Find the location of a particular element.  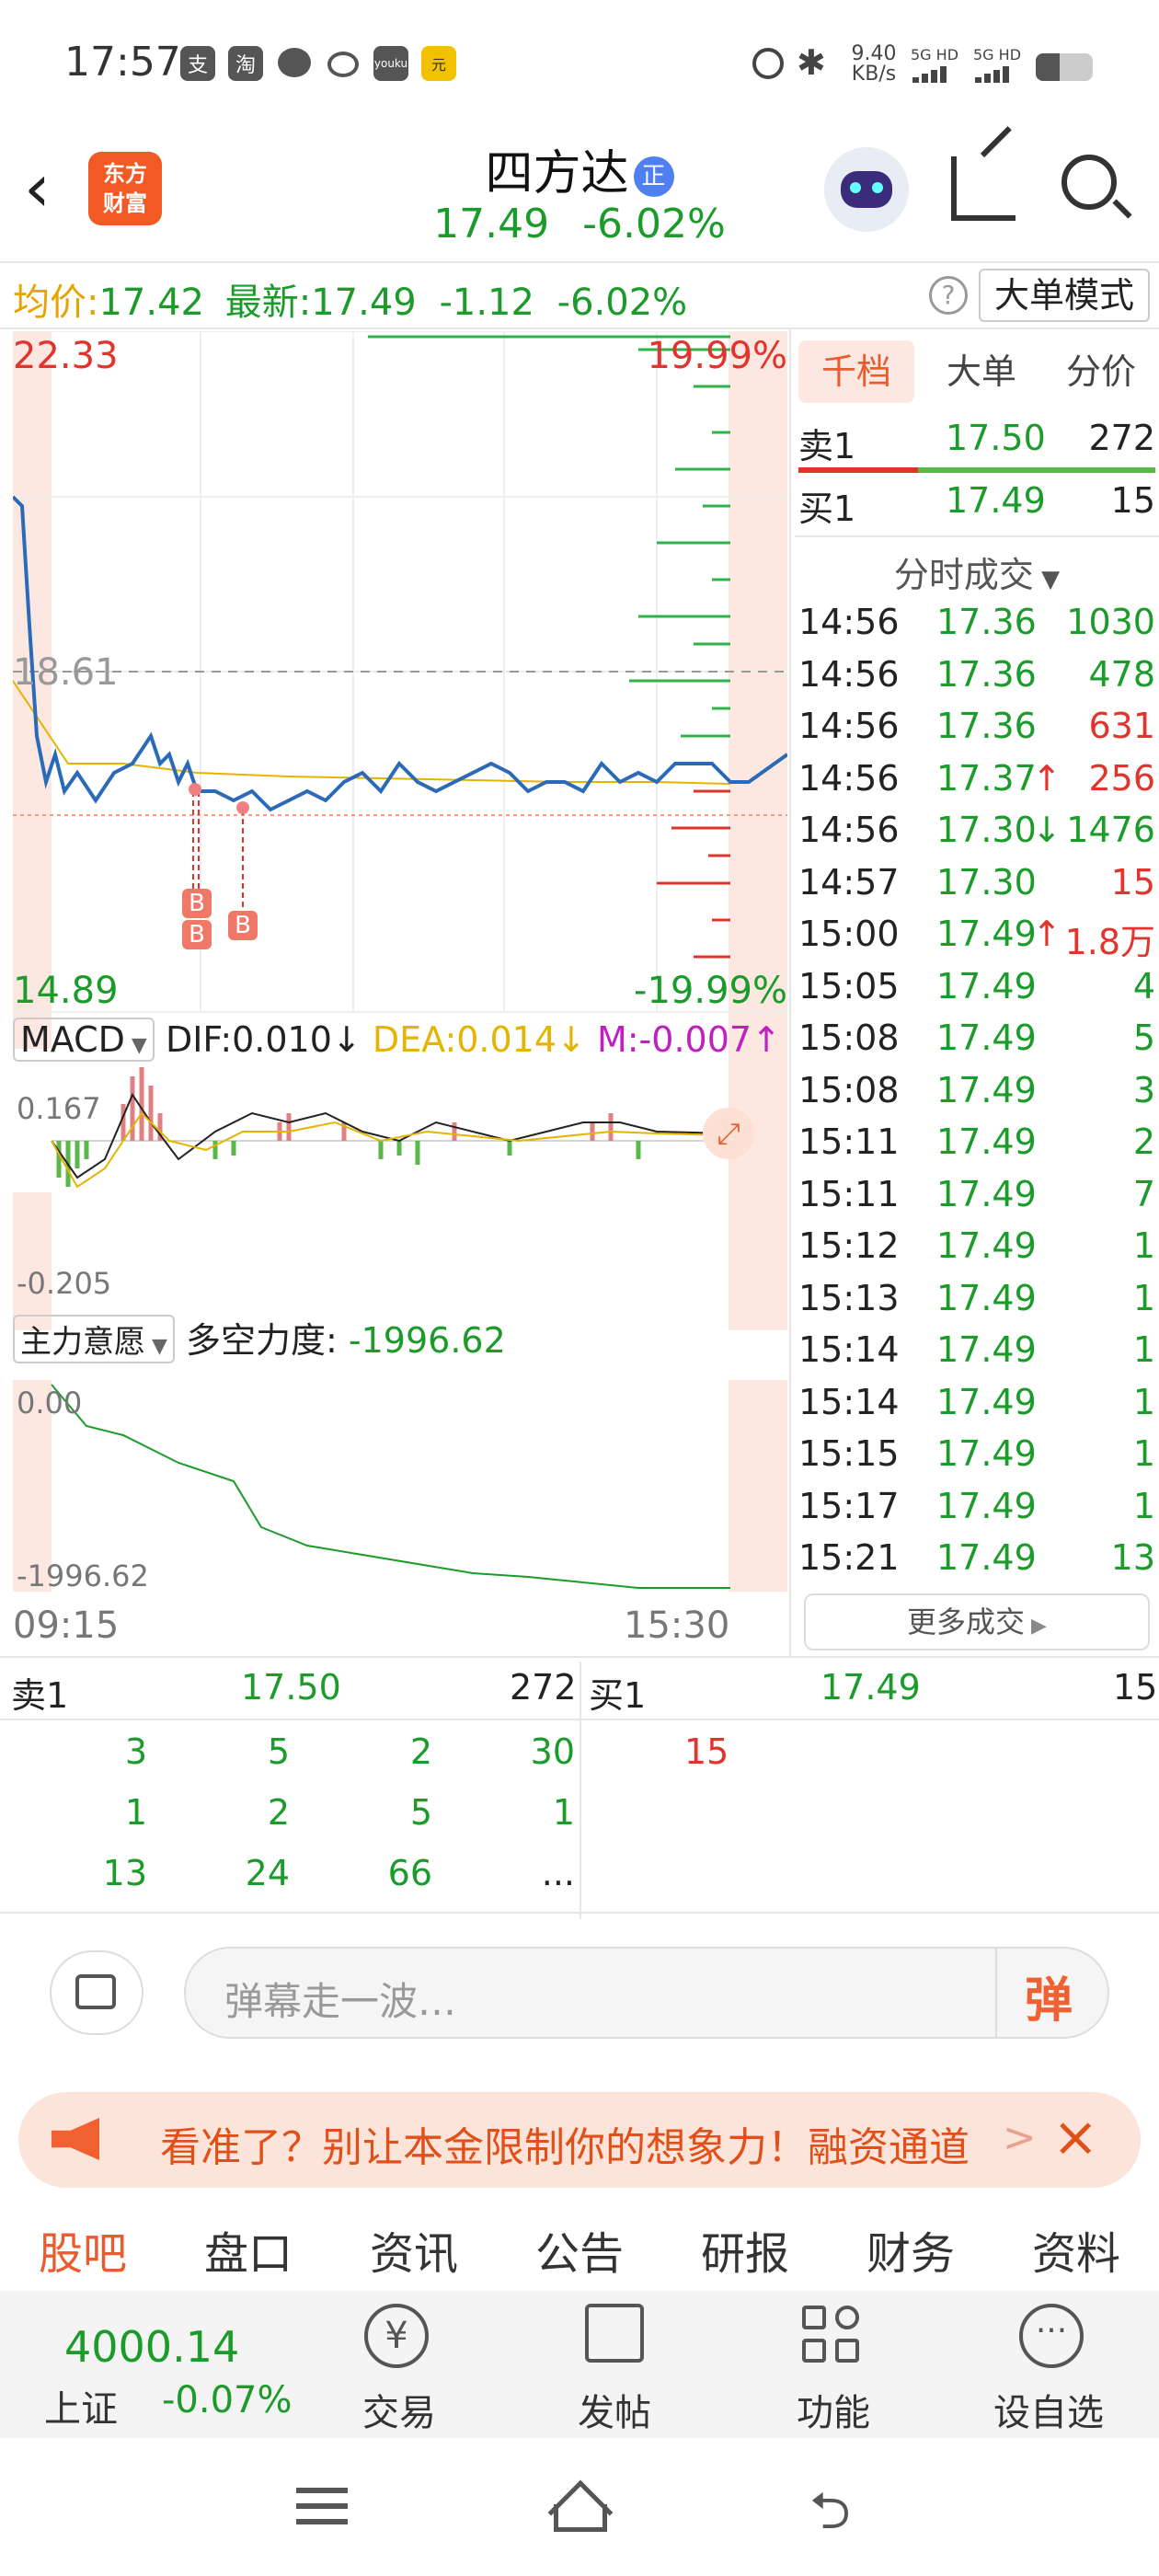

alipay-icon: 支 is located at coordinates (197, 63).